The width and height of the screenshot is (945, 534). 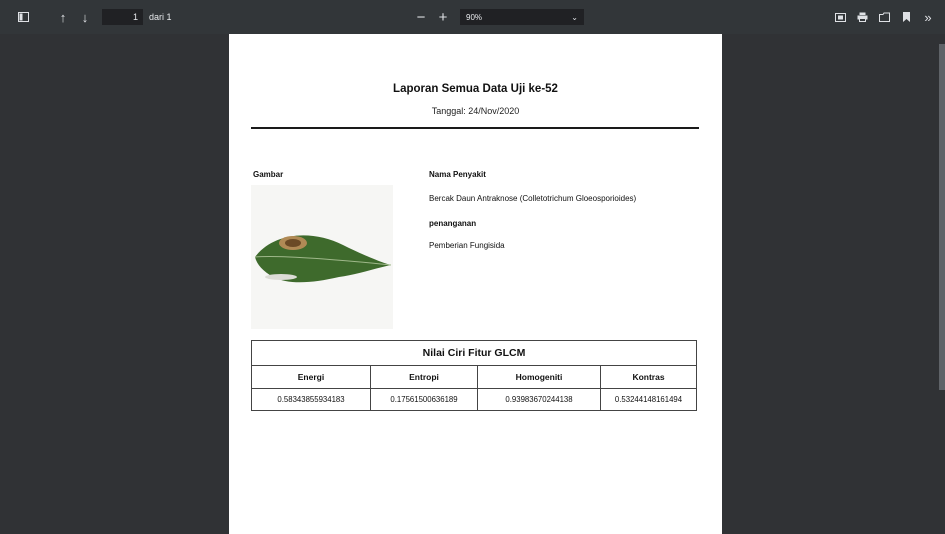 I want to click on value-homogeniti: 0.93983670244138, so click(x=539, y=399).